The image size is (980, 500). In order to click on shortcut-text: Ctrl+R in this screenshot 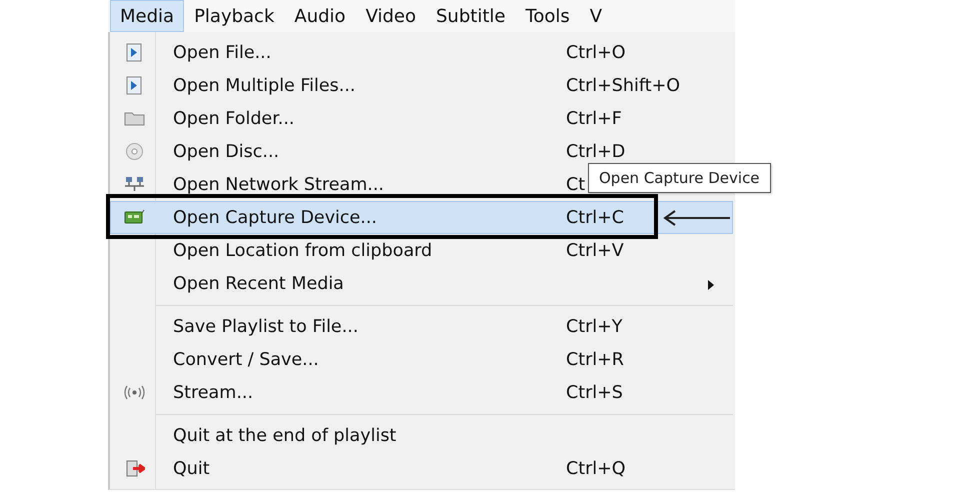, I will do `click(595, 360)`.